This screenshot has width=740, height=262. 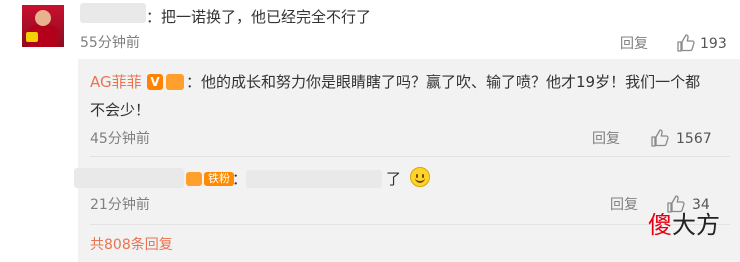 I want to click on reply-username: AG菲菲, so click(x=116, y=82).